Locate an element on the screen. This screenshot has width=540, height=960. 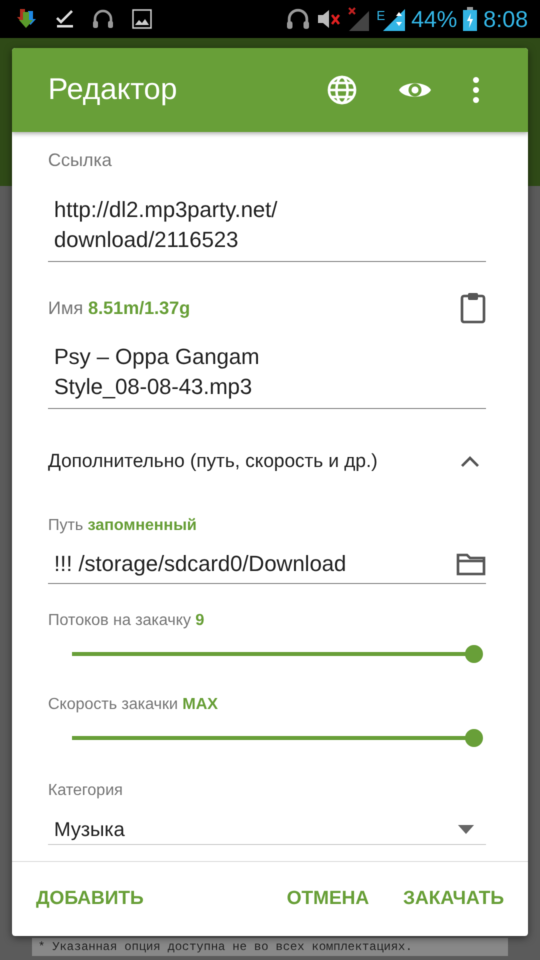
category-dropdown: Музыка is located at coordinates (267, 831).